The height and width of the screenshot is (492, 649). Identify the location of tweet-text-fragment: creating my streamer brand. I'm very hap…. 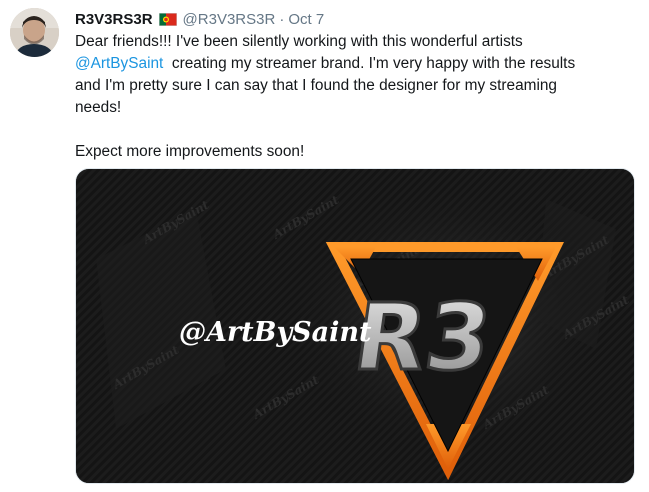
(369, 63).